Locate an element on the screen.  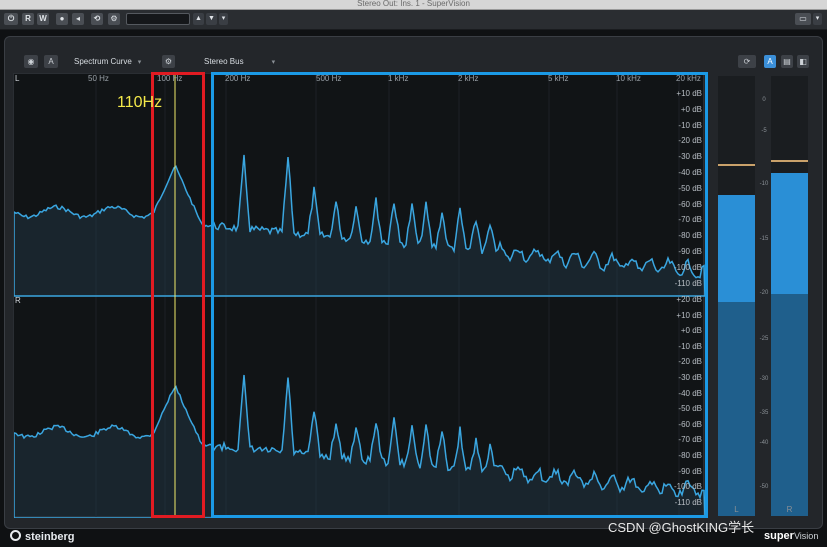
meter-label-right: R is located at coordinates (789, 509).